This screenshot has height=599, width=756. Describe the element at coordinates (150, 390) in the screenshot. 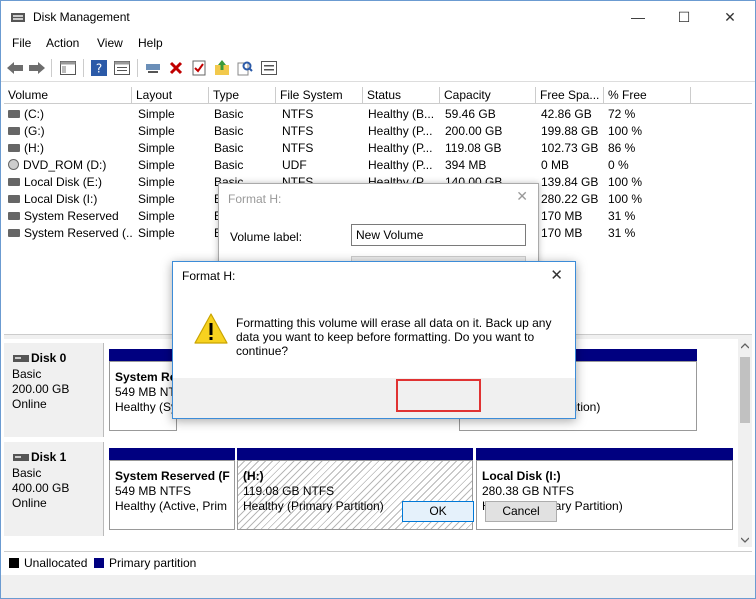

I see `partition-system-reserved: System Re 549 MB NTFS Healthy (Sy` at that location.